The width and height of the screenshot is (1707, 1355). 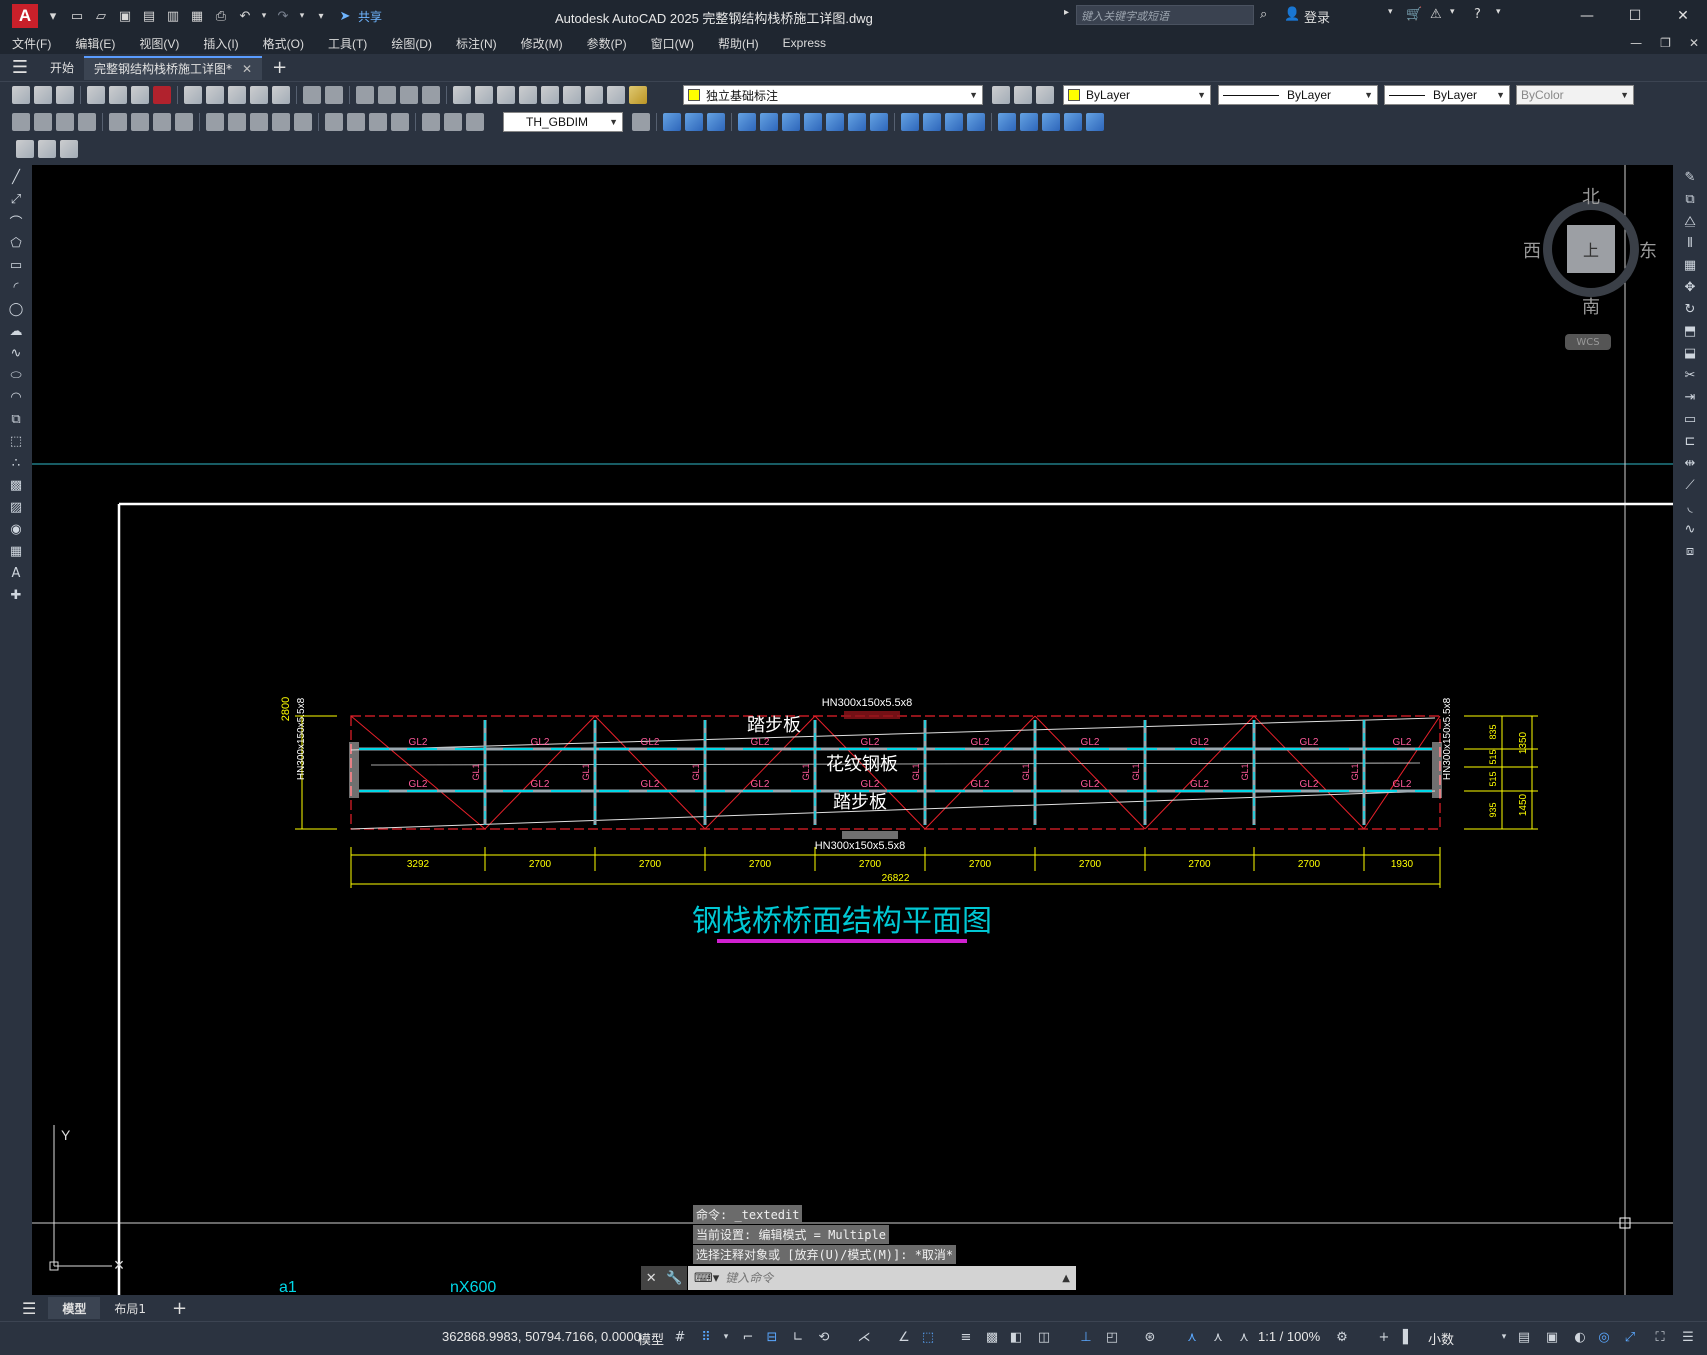 I want to click on 3d-osnap-icon: ◫, so click(x=1044, y=1337).